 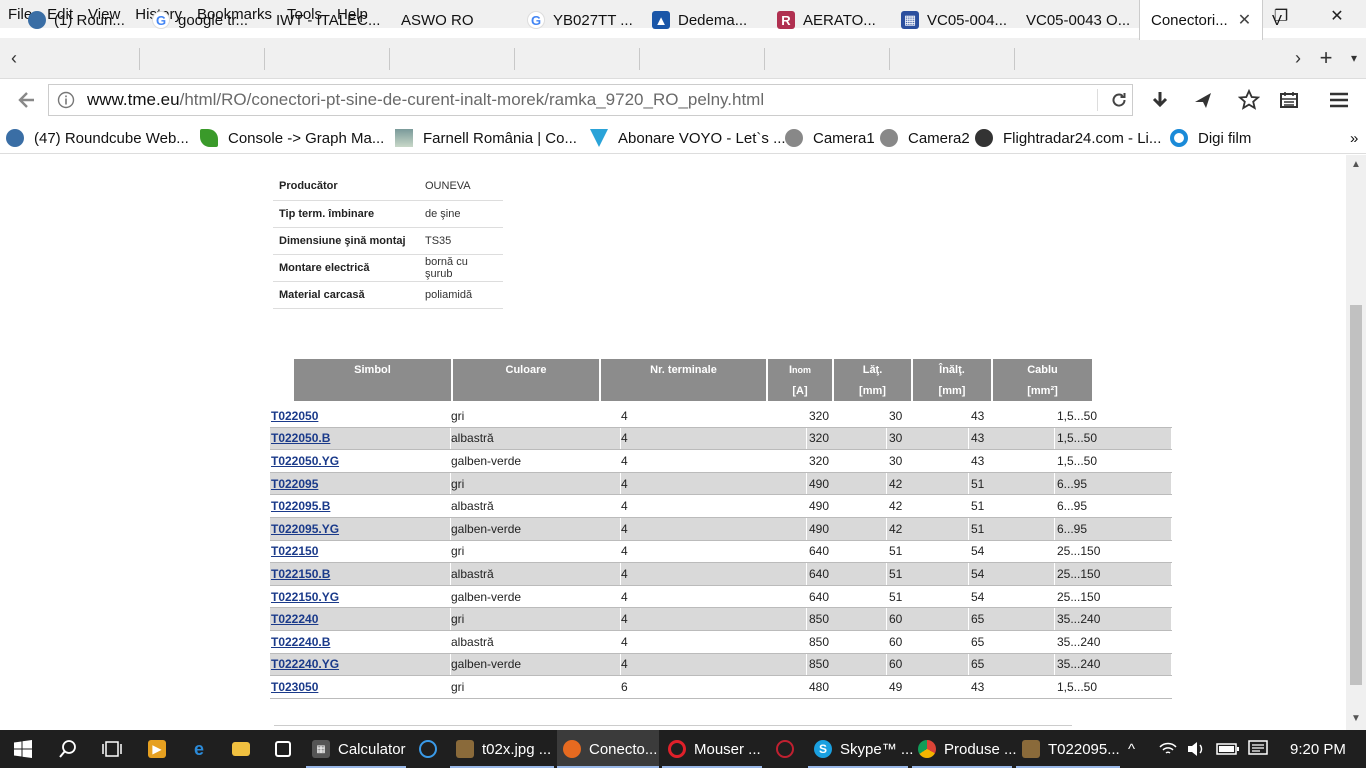 What do you see at coordinates (15, 138) in the screenshot?
I see `roundcube-icon` at bounding box center [15, 138].